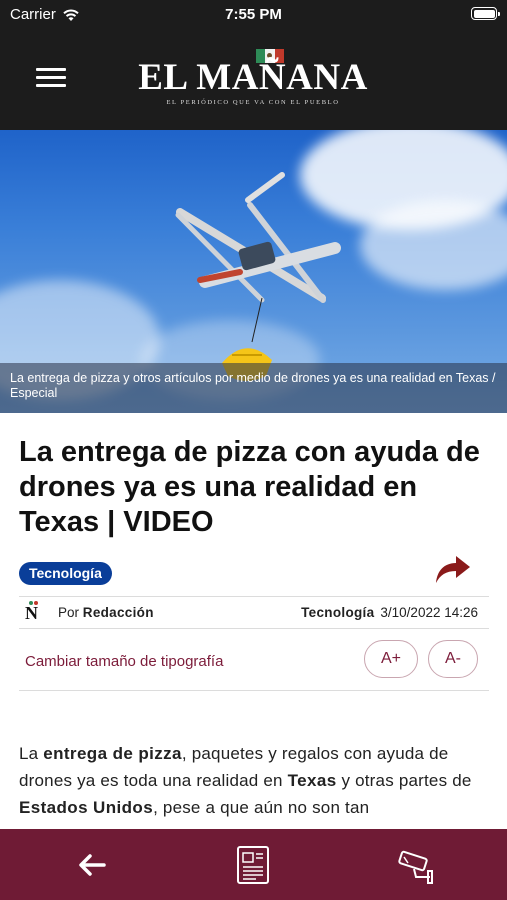  What do you see at coordinates (65, 573) in the screenshot?
I see `category-badge: Tecnología` at bounding box center [65, 573].